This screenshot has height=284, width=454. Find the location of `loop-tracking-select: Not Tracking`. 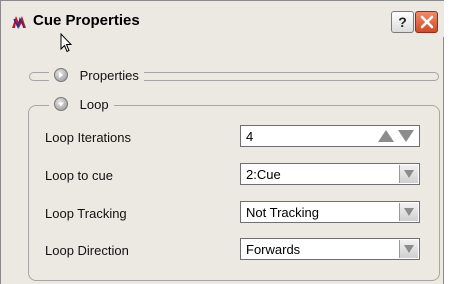

loop-tracking-select: Not Tracking is located at coordinates (330, 212).